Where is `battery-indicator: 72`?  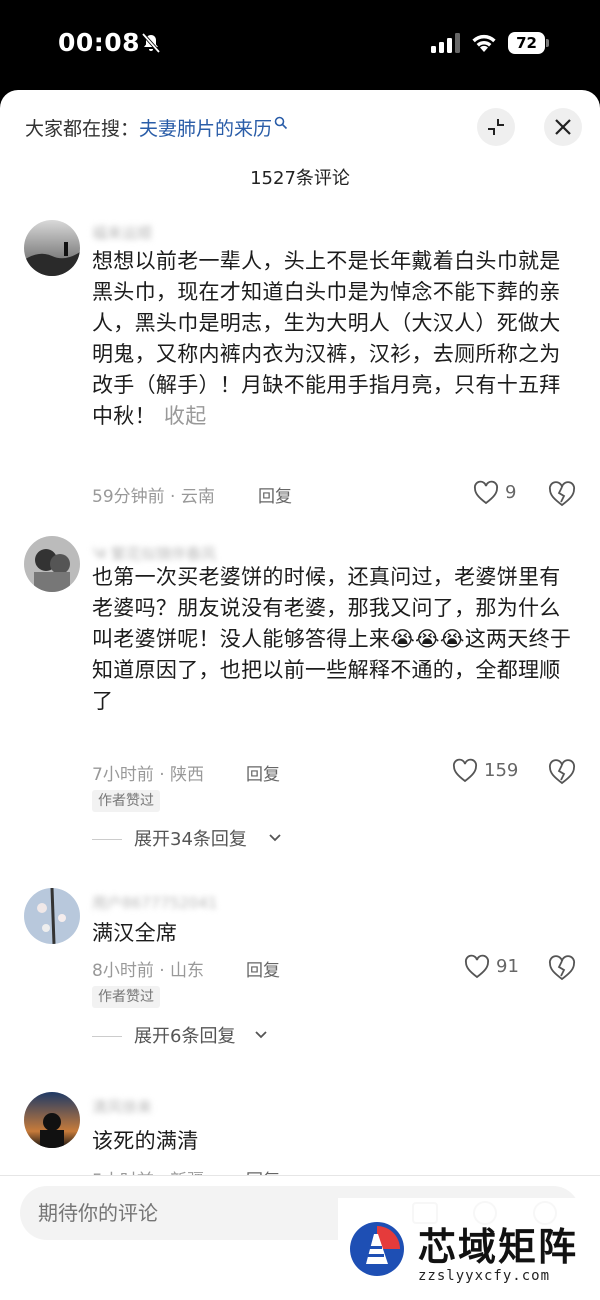
battery-indicator: 72 is located at coordinates (528, 43).